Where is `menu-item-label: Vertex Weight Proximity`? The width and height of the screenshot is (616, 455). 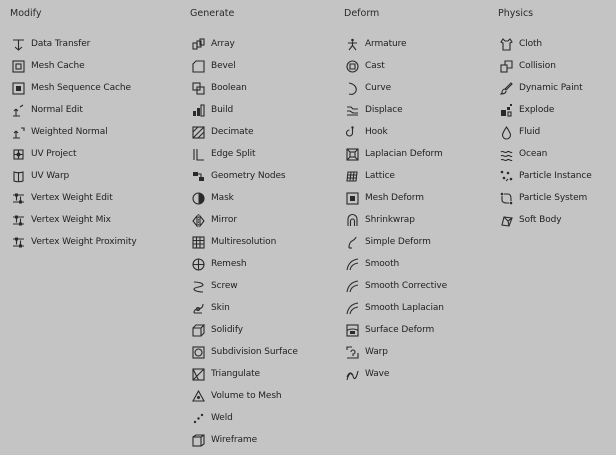 menu-item-label: Vertex Weight Proximity is located at coordinates (84, 242).